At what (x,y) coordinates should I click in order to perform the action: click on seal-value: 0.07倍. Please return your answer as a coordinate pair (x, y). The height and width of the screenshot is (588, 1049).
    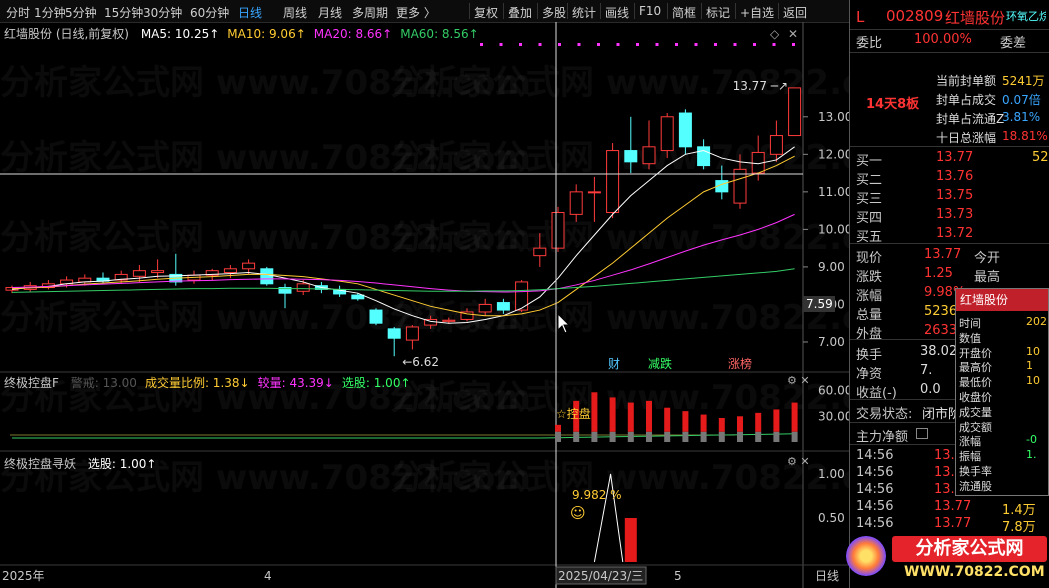
    Looking at the image, I should click on (1021, 100).